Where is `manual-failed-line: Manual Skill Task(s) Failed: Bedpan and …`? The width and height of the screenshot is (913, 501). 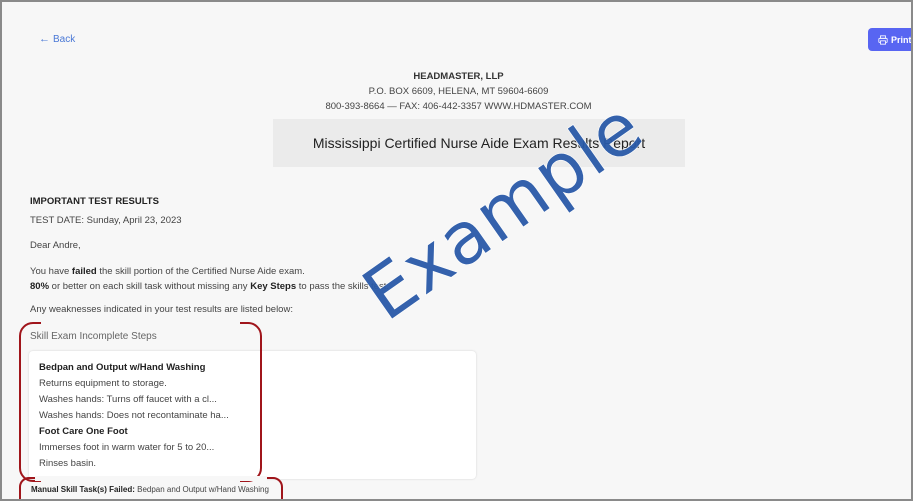
manual-failed-line: Manual Skill Task(s) Failed: Bedpan and … is located at coordinates (150, 489).